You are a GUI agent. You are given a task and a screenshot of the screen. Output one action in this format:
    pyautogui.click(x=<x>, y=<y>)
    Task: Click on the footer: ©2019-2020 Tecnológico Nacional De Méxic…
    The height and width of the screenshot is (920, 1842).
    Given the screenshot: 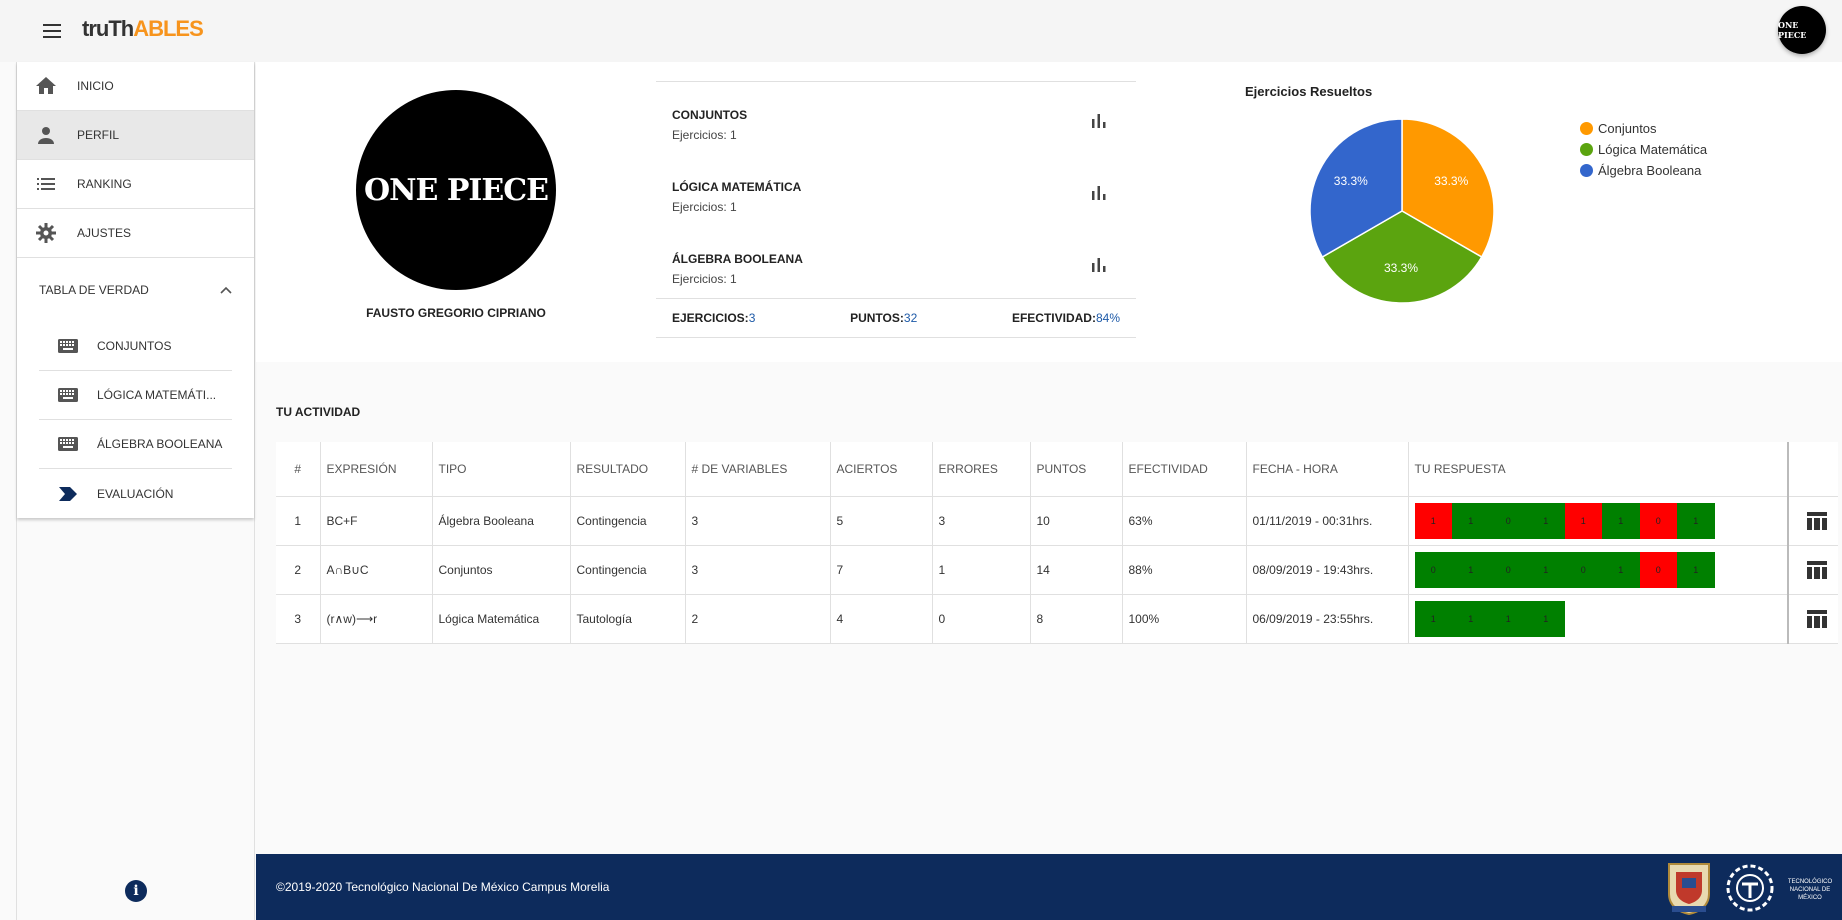 What is the action you would take?
    pyautogui.click(x=1049, y=887)
    